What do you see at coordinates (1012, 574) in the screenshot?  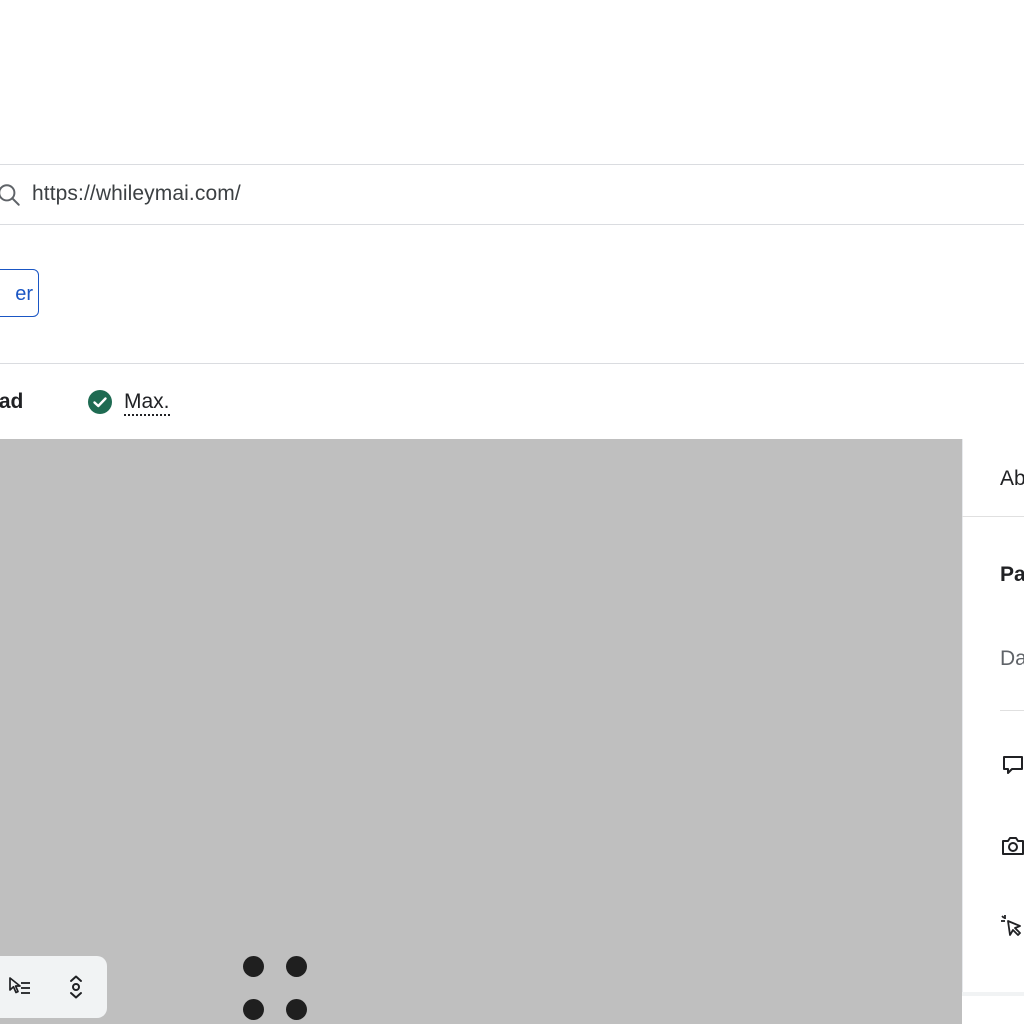 I see `right-panel-section-title: Pa` at bounding box center [1012, 574].